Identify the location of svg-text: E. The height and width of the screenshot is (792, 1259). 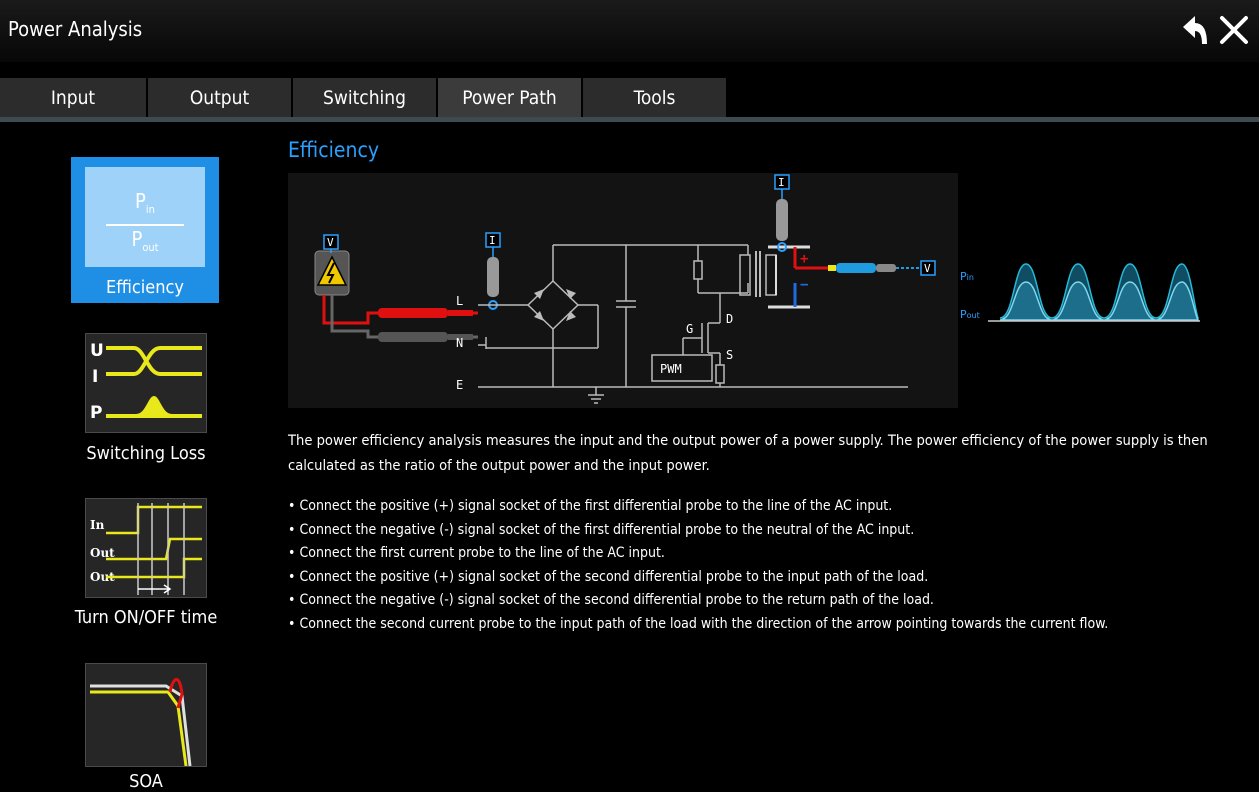
(459, 385).